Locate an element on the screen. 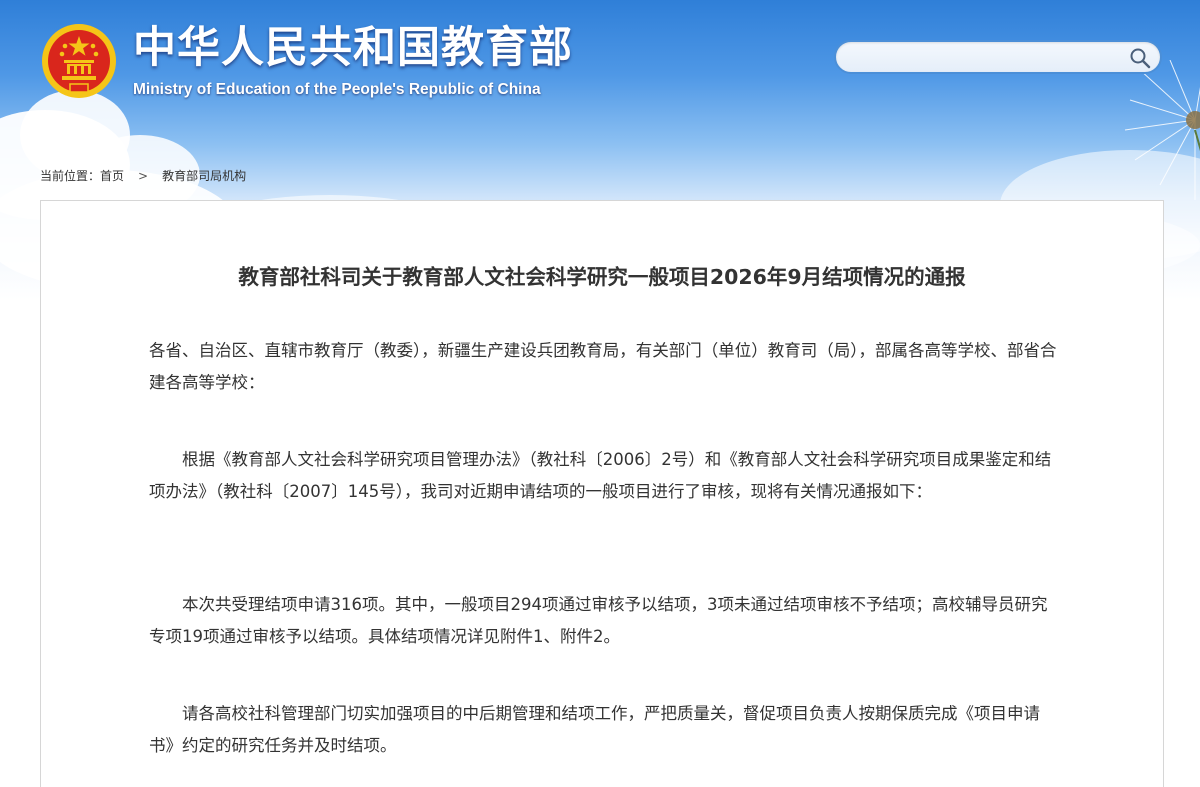  breadcrumb-prefix: 当前位置： is located at coordinates (70, 176).